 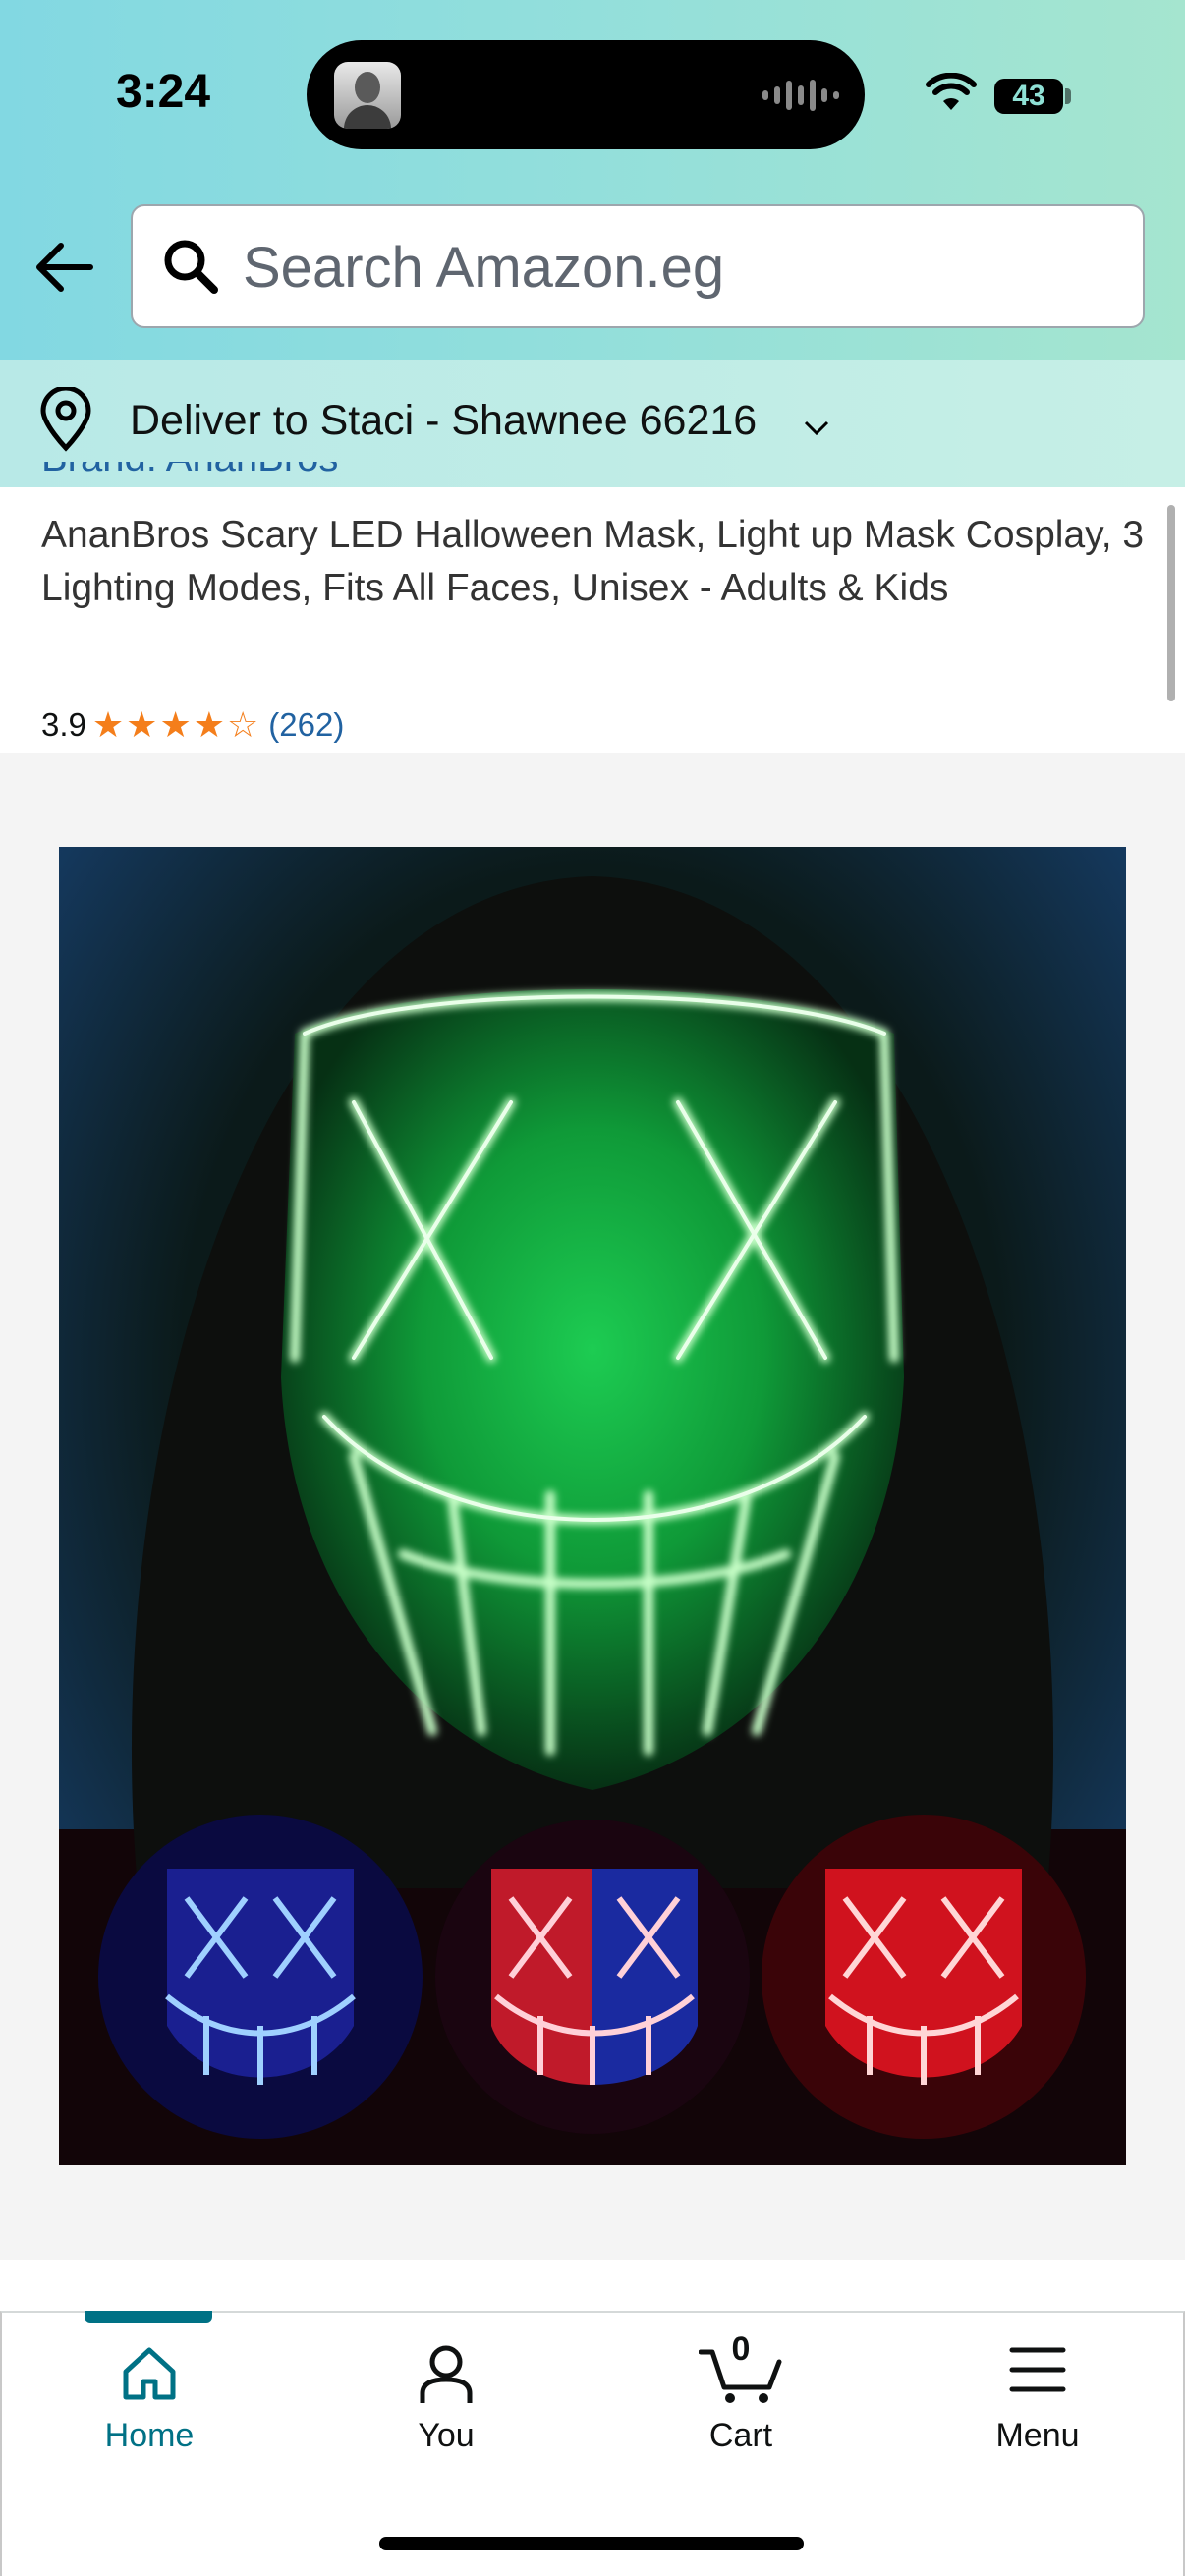 What do you see at coordinates (1038, 2435) in the screenshot?
I see `tab-menu-label: Menu` at bounding box center [1038, 2435].